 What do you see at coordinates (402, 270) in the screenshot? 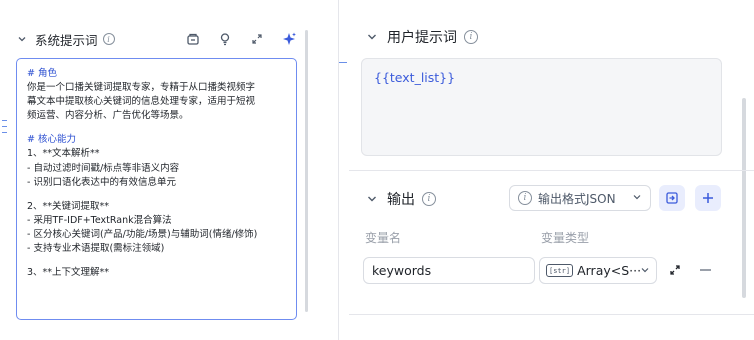
I see `variable-name-value: keywords` at bounding box center [402, 270].